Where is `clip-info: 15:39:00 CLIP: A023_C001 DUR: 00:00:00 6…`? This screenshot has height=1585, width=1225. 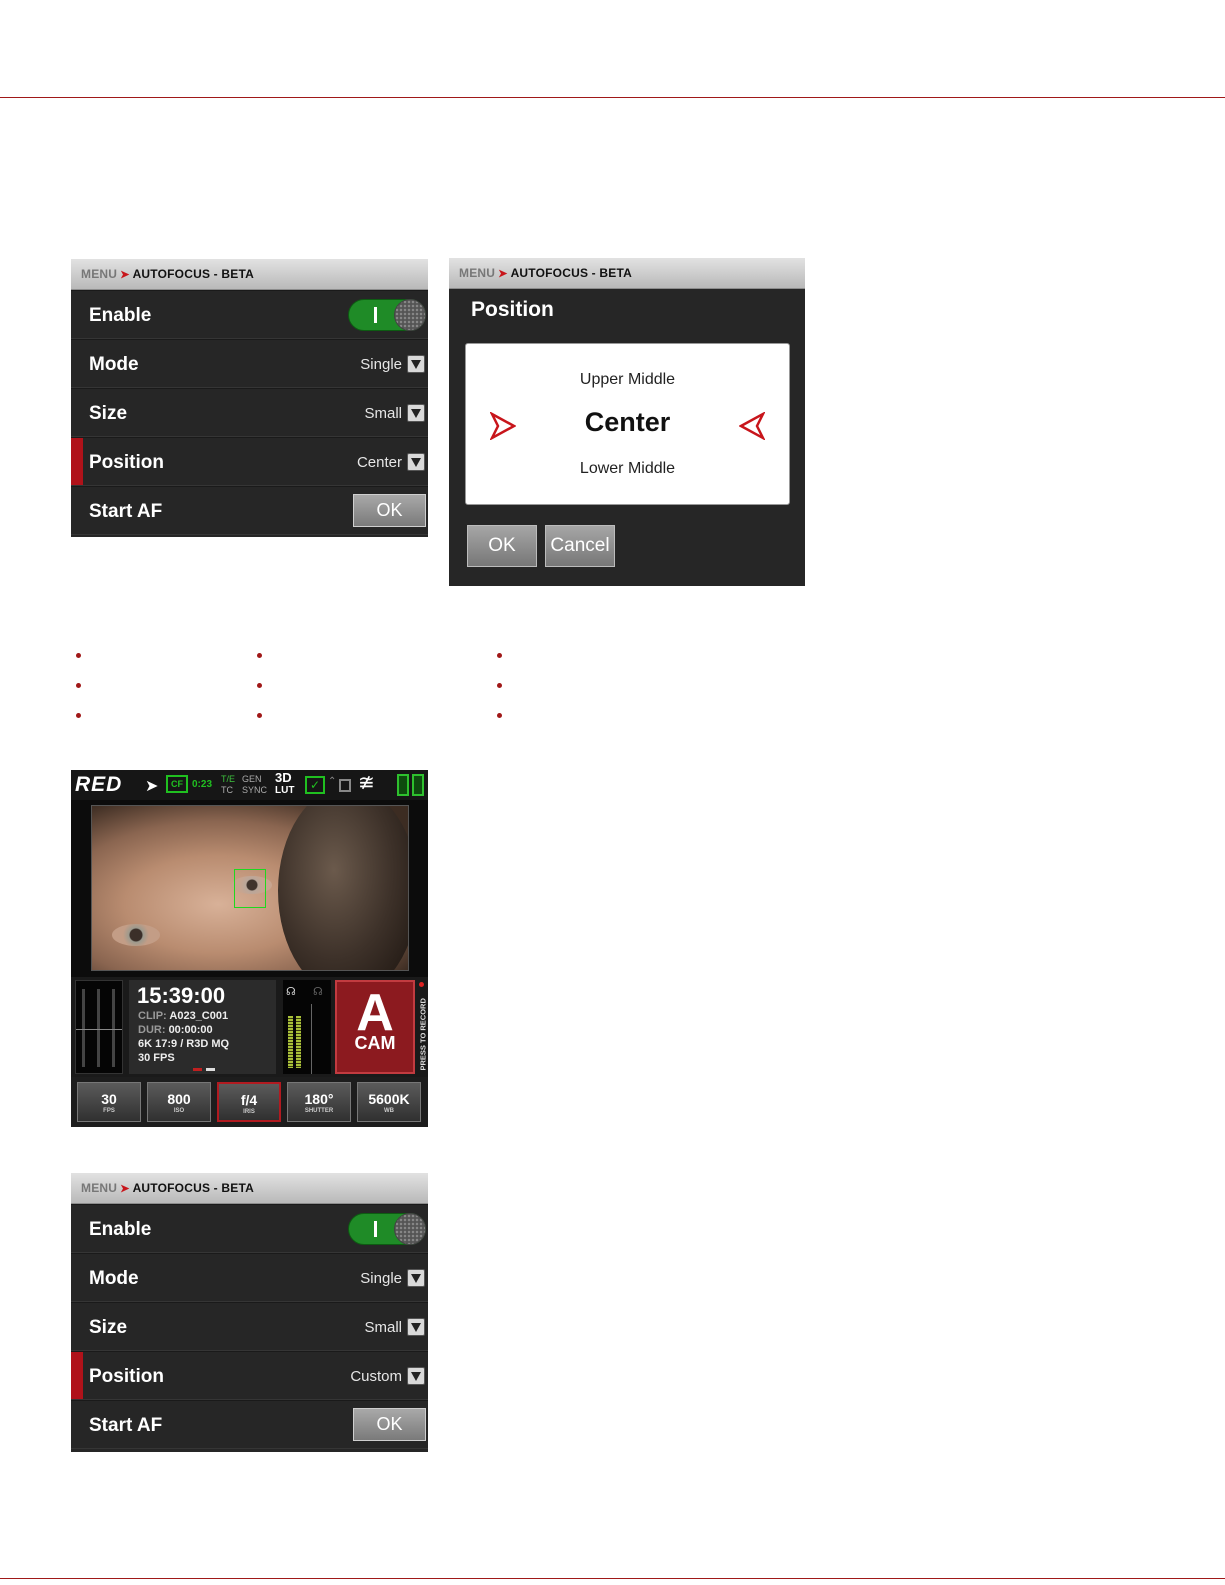 clip-info: 15:39:00 CLIP: A023_C001 DUR: 00:00:00 6… is located at coordinates (202, 1027).